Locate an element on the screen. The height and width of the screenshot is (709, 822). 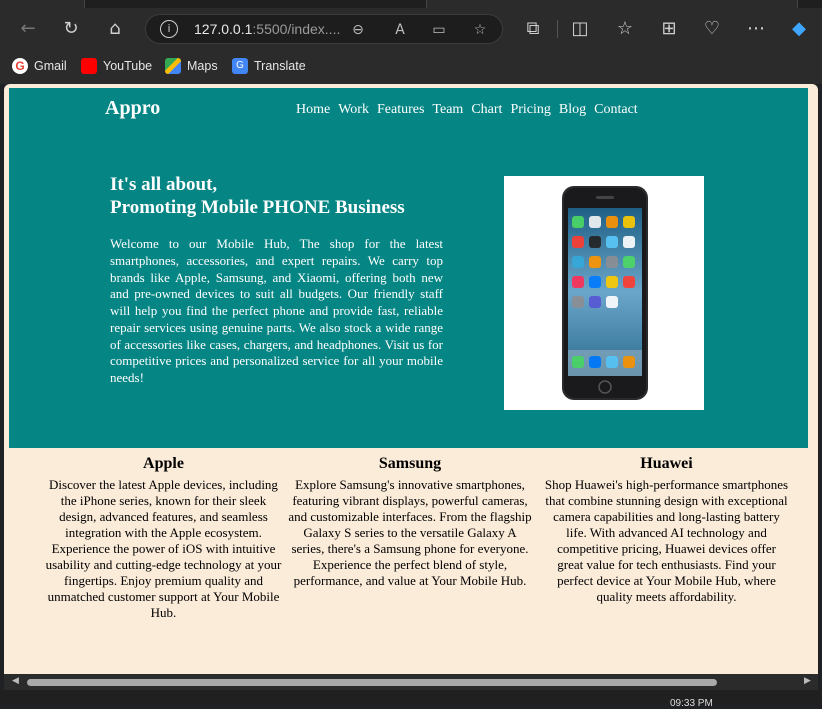
tab-strip is located at coordinates (411, 4).